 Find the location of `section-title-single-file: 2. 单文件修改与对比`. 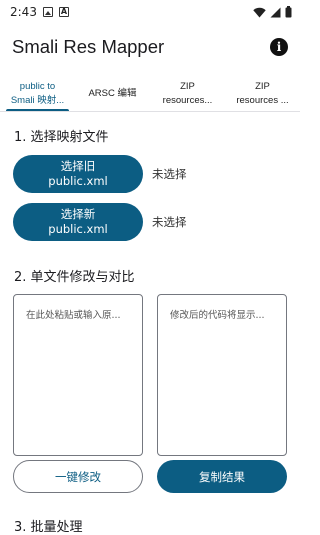

section-title-single-file: 2. 单文件修改与对比 is located at coordinates (74, 277).